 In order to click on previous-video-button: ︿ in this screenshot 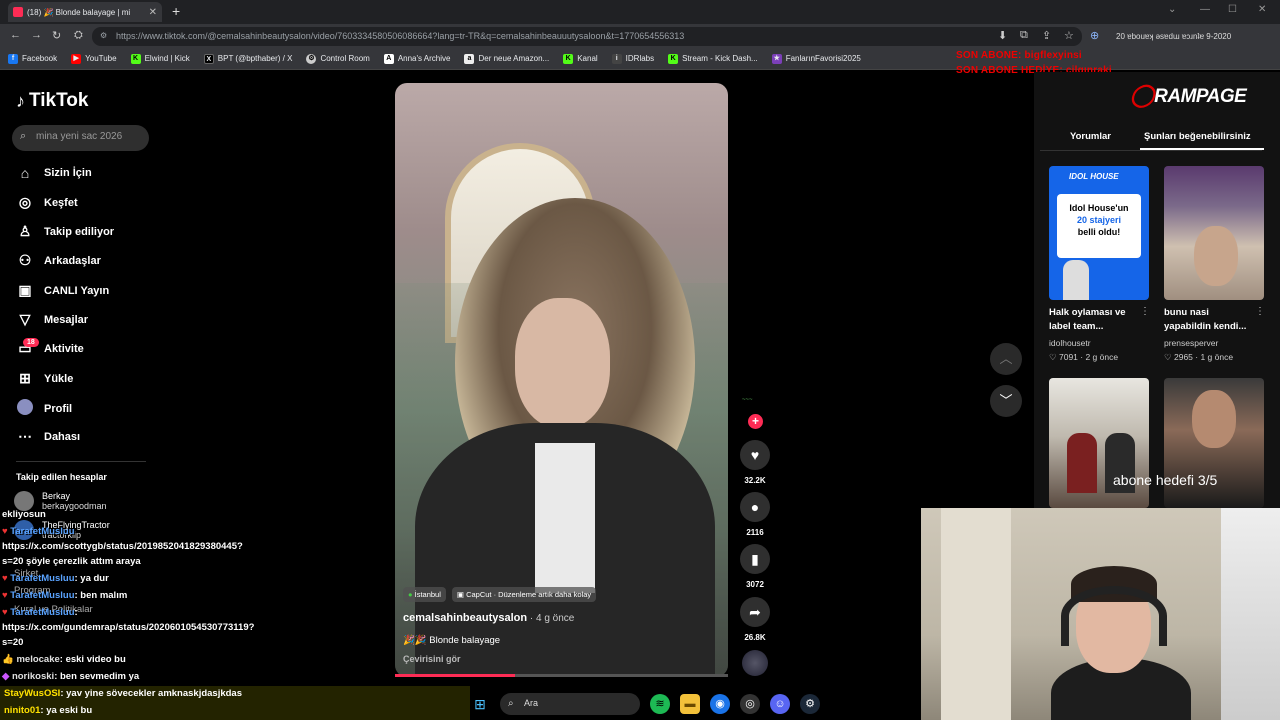, I will do `click(1006, 359)`.